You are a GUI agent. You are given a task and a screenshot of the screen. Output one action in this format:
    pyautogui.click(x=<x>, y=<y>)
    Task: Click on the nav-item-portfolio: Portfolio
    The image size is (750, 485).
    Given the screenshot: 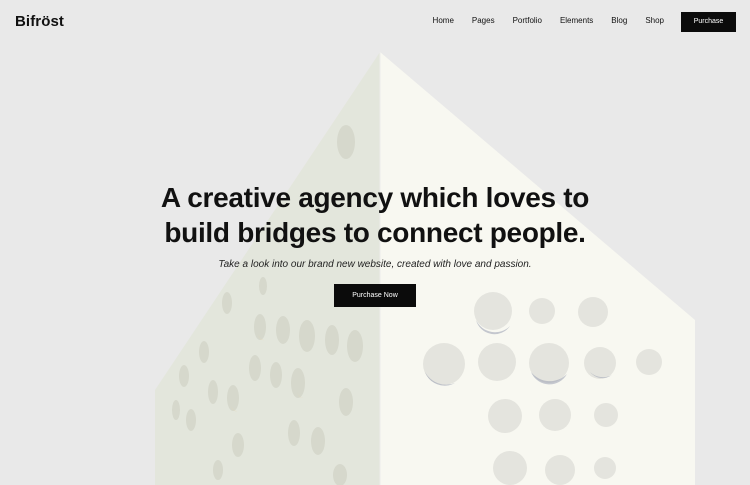 What is the action you would take?
    pyautogui.click(x=527, y=21)
    